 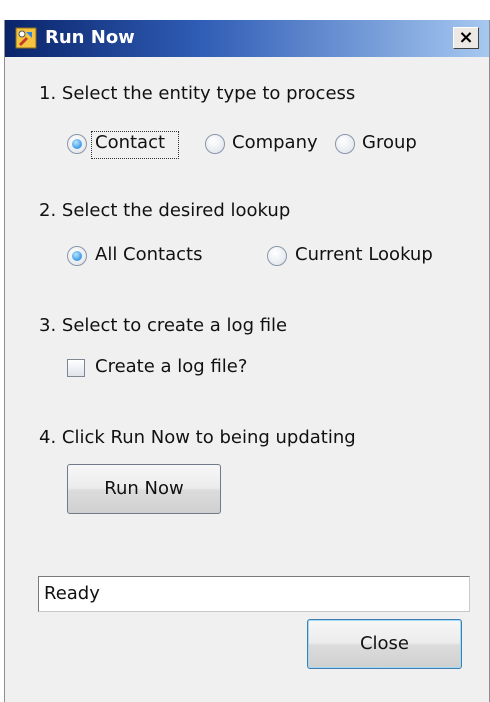 What do you see at coordinates (148, 254) in the screenshot?
I see `radio-all-contacts-label: All Contacts` at bounding box center [148, 254].